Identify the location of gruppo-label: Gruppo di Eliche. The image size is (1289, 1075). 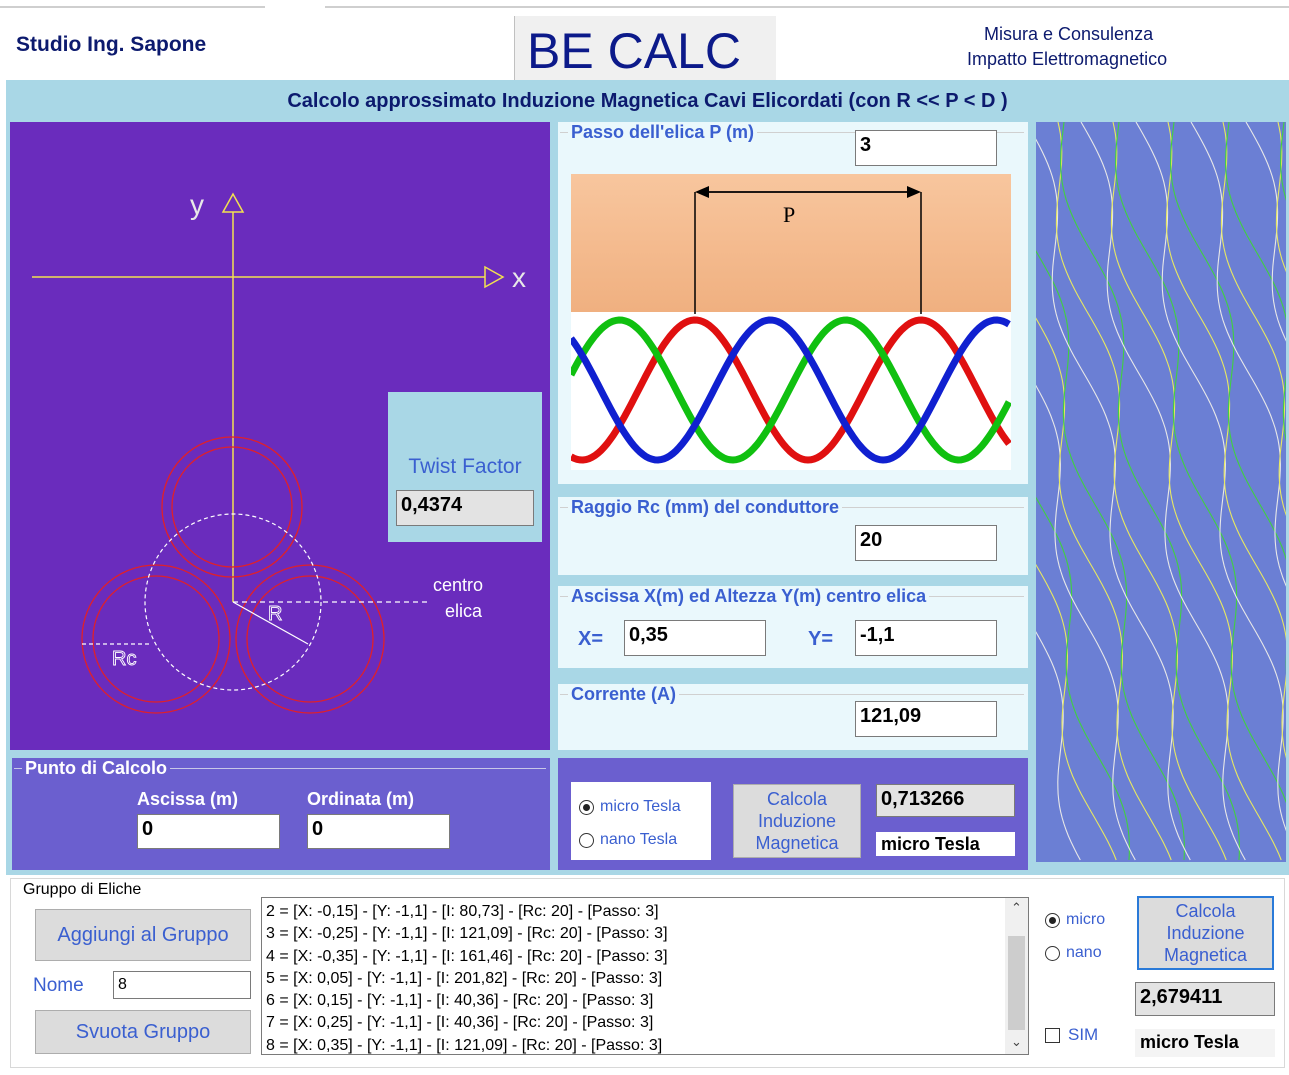
(82, 889).